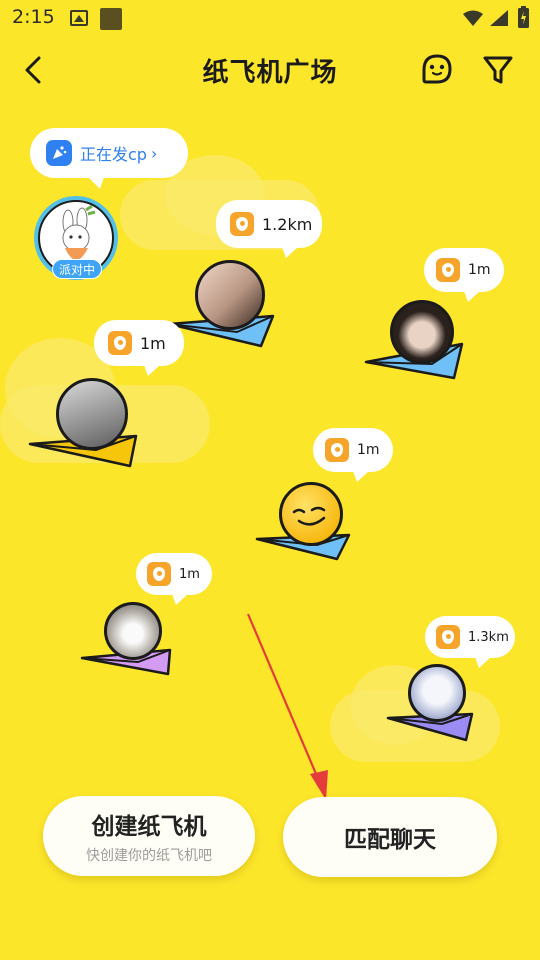 This screenshot has height=960, width=540. What do you see at coordinates (523, 17) in the screenshot?
I see `battery-charging-icon` at bounding box center [523, 17].